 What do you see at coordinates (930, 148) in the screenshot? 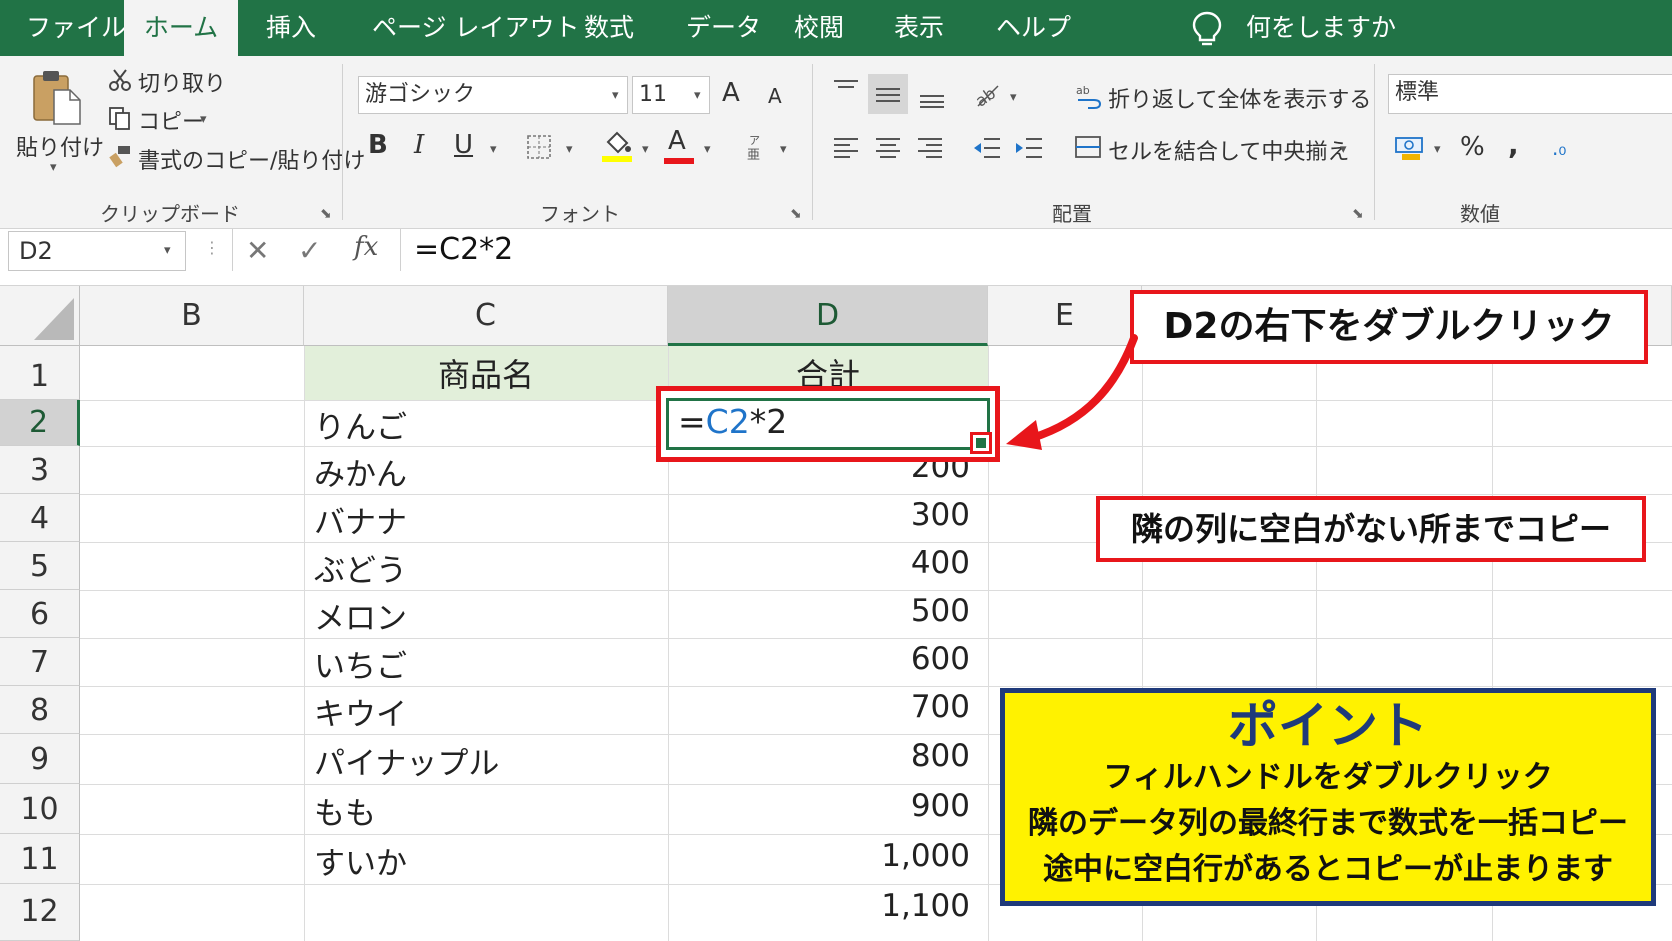
I see `align-right-icon` at bounding box center [930, 148].